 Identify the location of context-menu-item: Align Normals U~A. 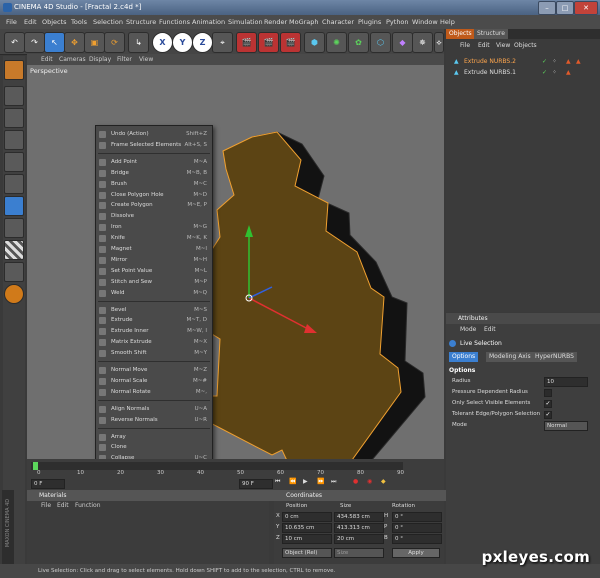
(154, 409).